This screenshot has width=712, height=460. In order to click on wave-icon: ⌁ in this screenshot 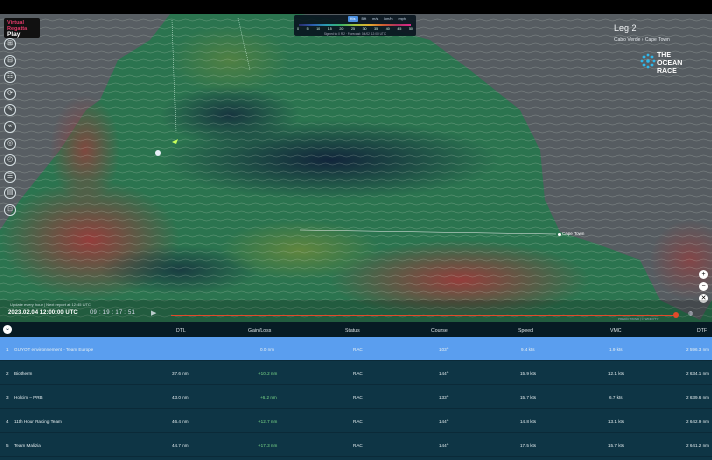, I will do `click(10, 126)`.